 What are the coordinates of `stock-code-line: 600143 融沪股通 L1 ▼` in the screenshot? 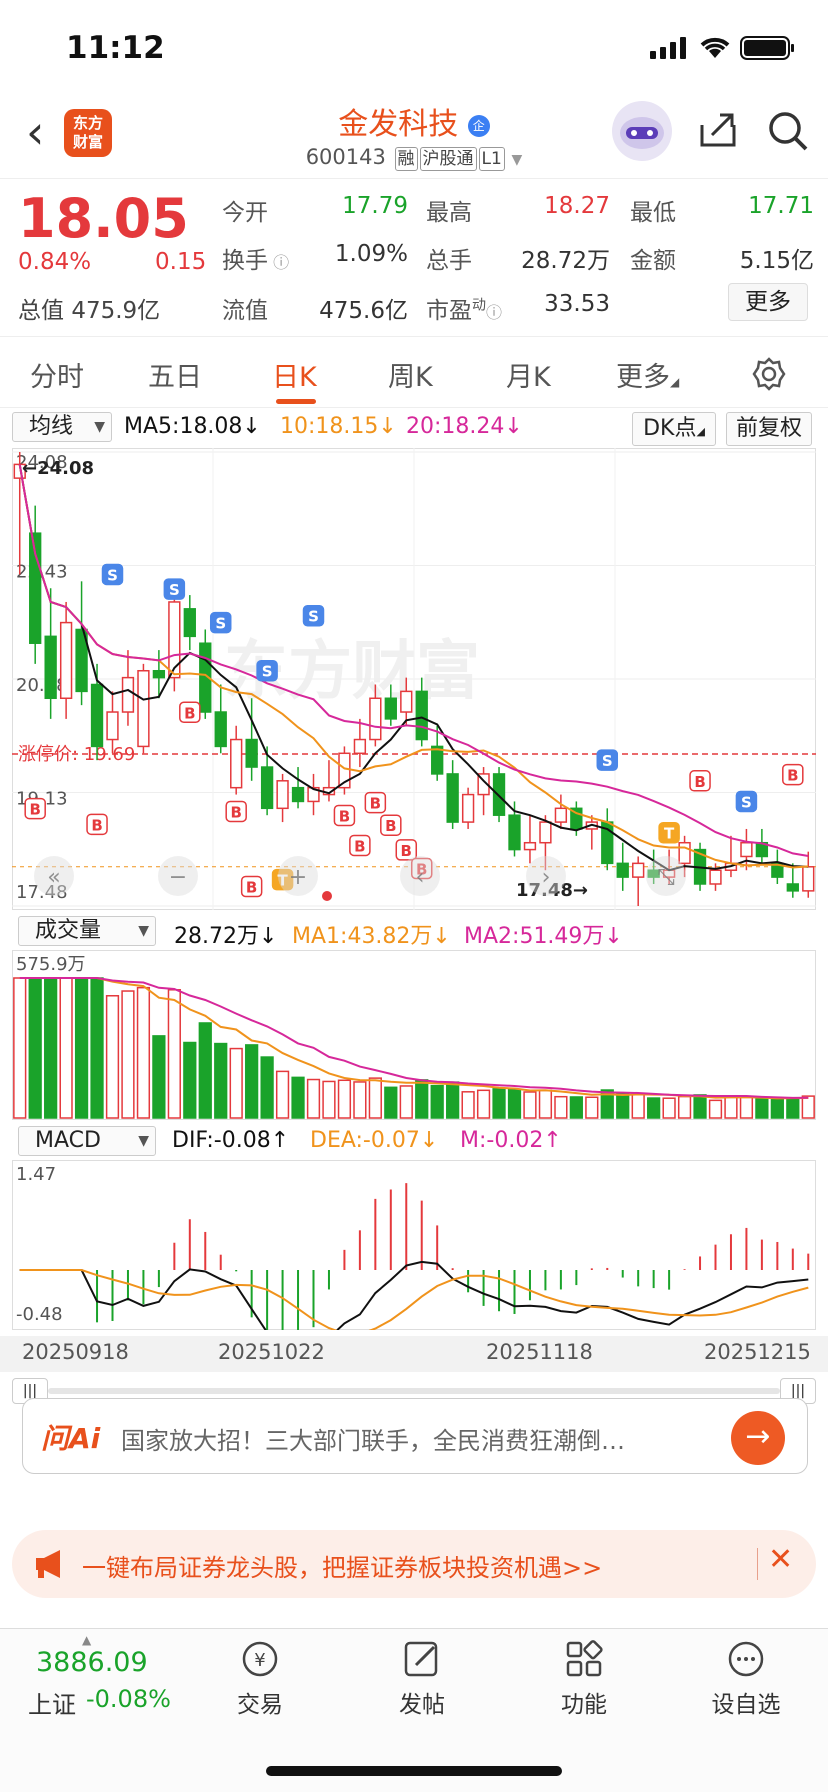 It's located at (414, 158).